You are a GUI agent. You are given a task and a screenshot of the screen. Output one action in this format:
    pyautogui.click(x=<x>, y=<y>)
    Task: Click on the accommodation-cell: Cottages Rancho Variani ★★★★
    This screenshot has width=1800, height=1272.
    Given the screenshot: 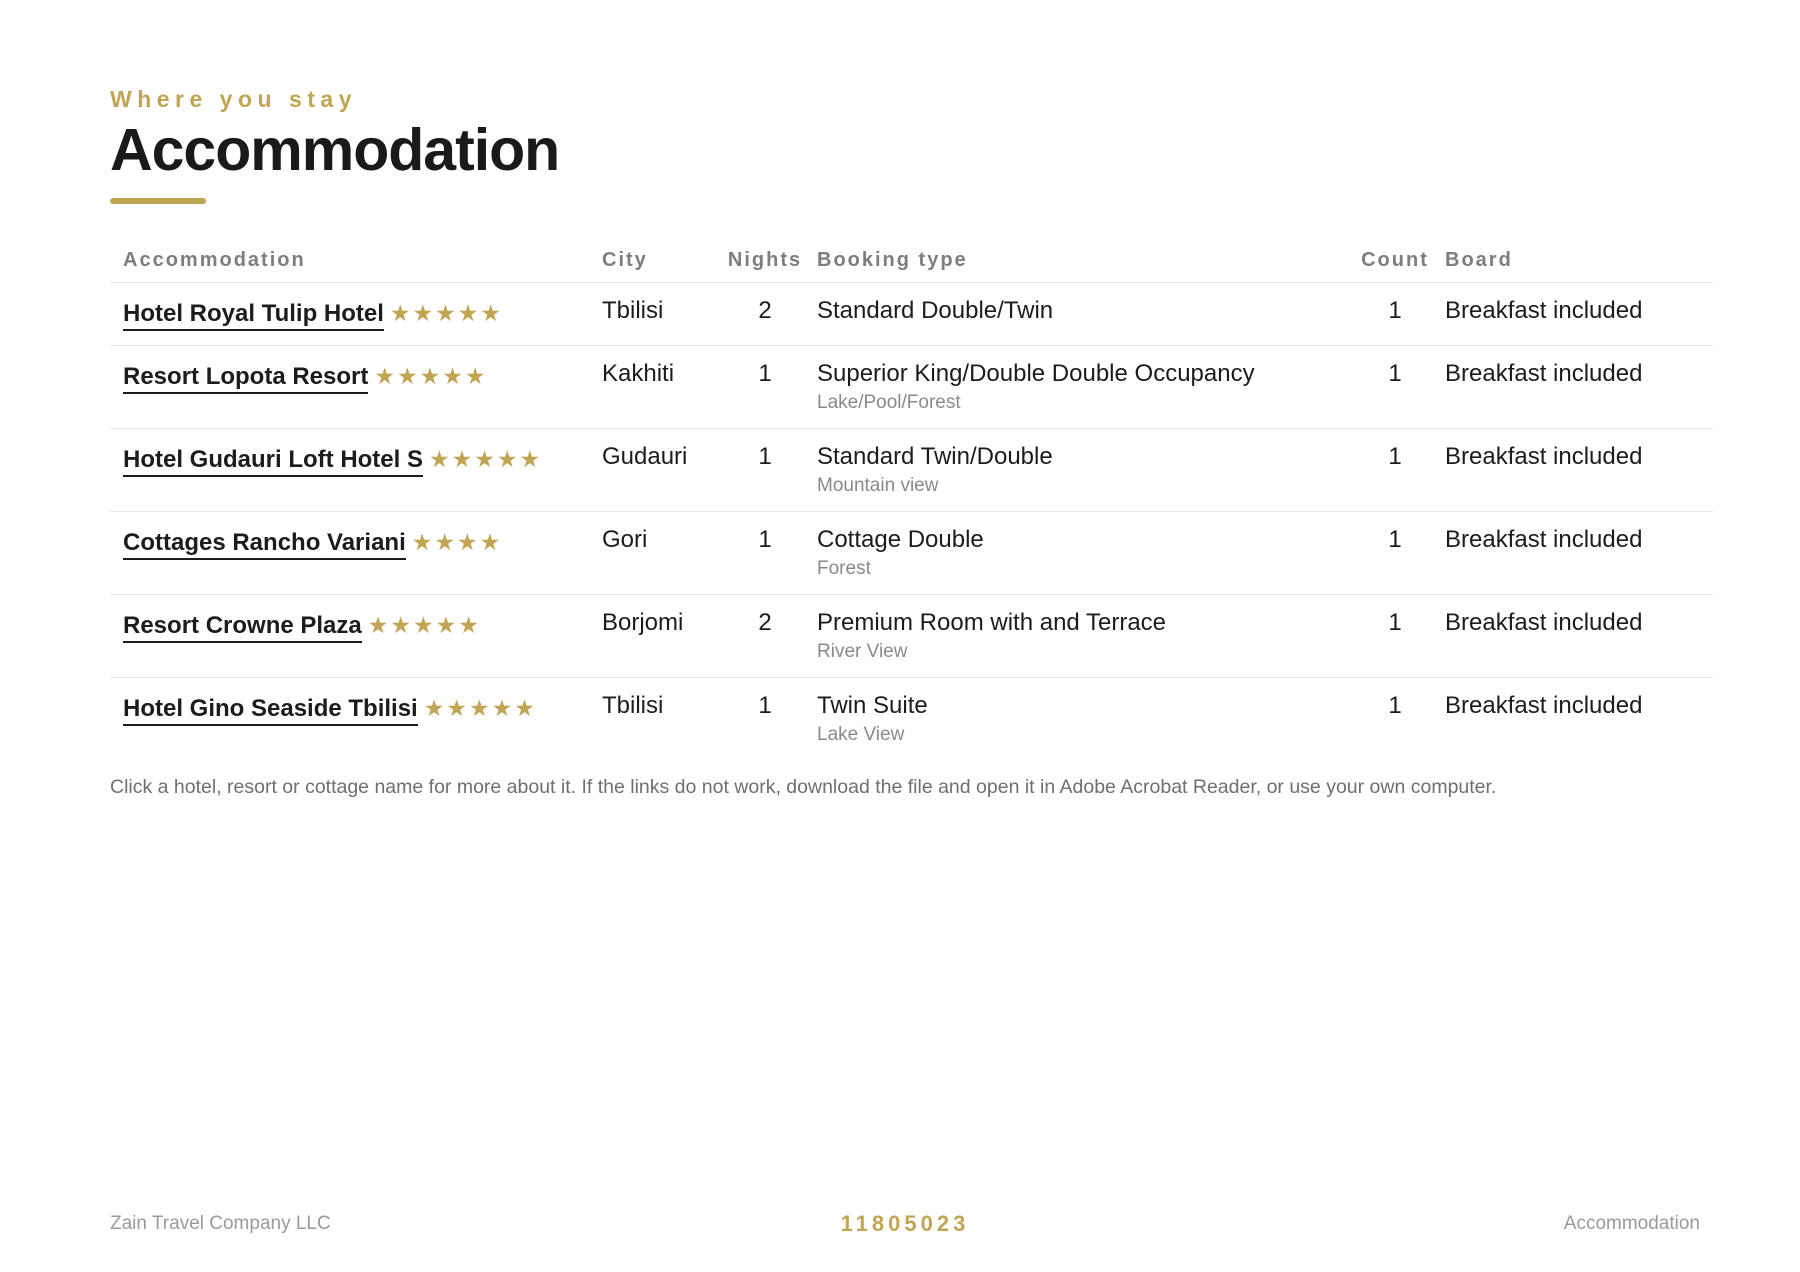 What is the action you would take?
    pyautogui.click(x=356, y=553)
    